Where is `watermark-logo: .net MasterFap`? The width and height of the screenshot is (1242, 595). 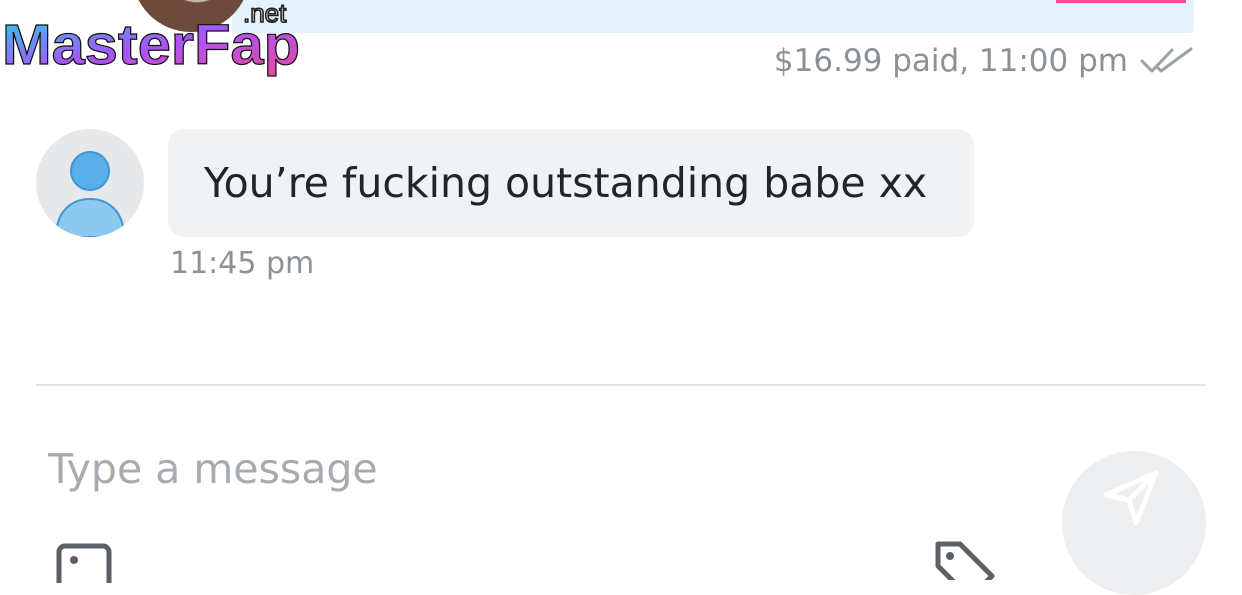
watermark-logo: .net MasterFap is located at coordinates (150, 39).